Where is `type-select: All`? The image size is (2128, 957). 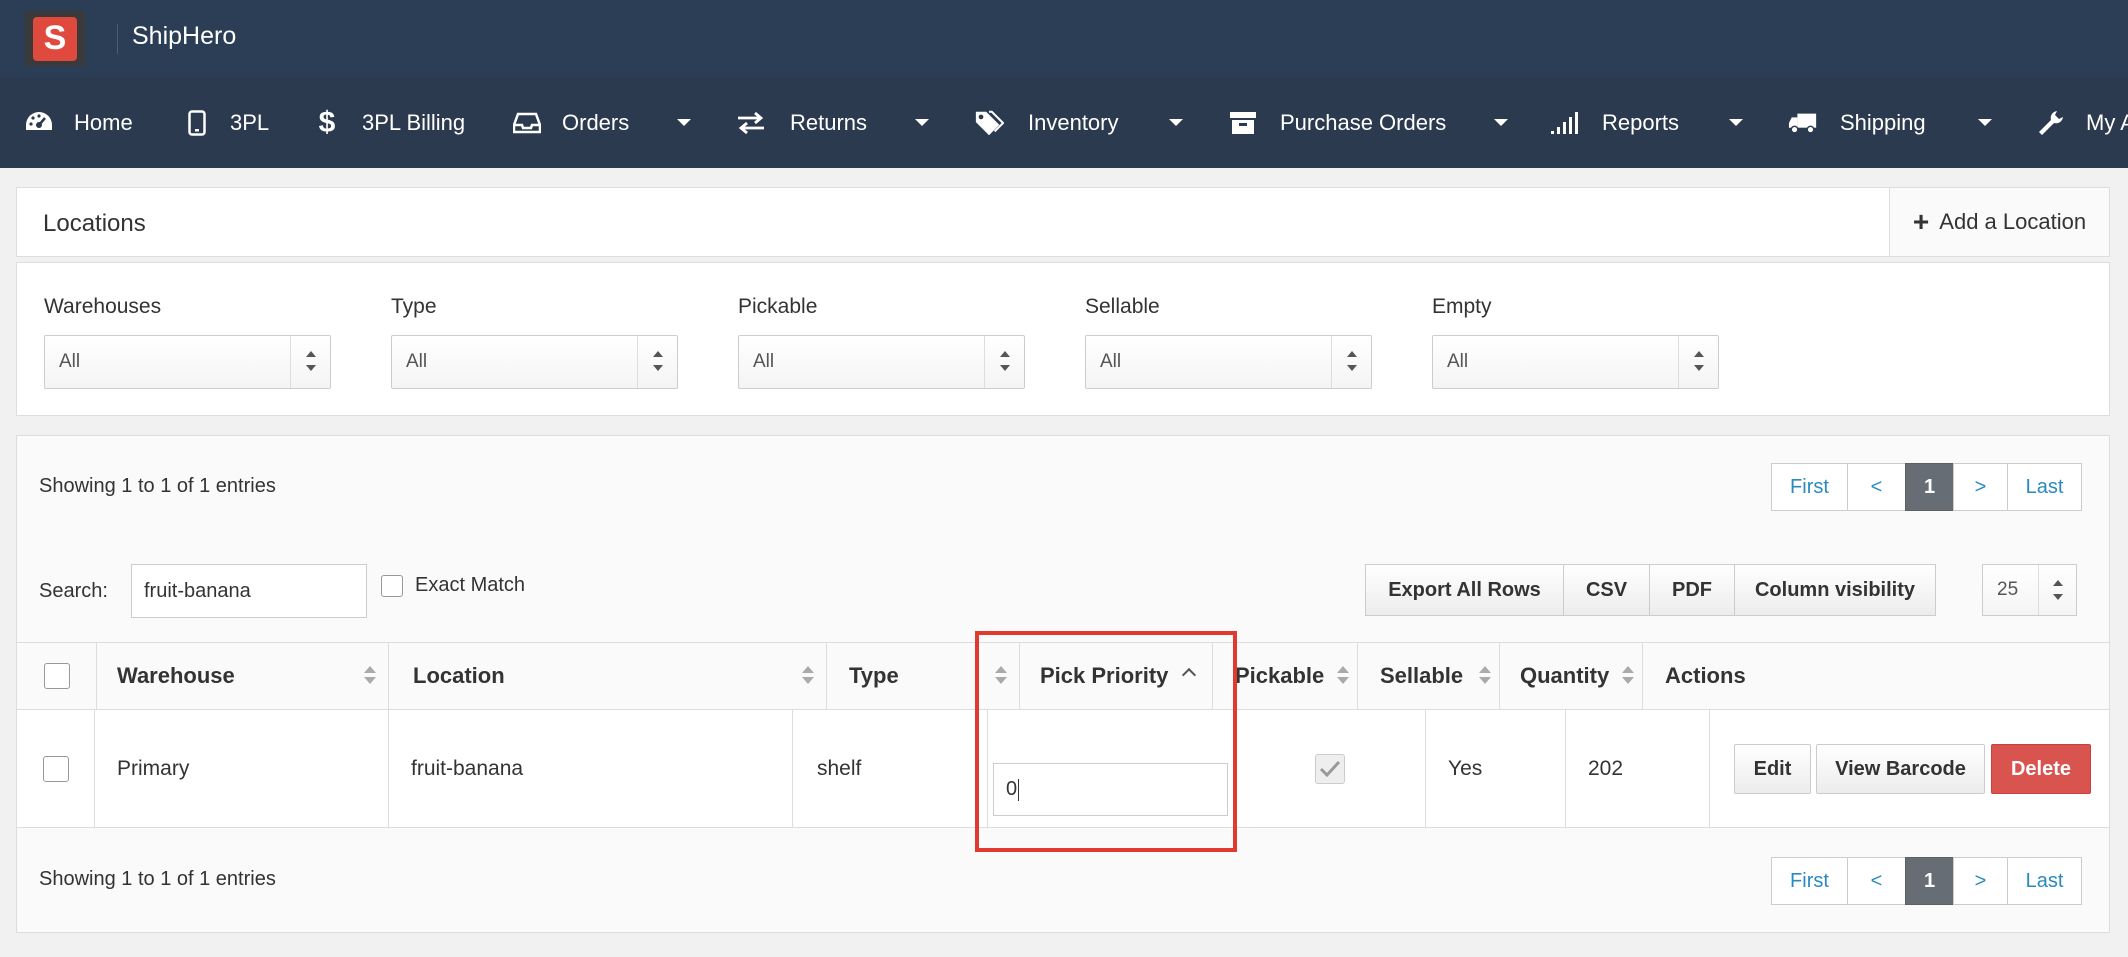
type-select: All is located at coordinates (534, 362).